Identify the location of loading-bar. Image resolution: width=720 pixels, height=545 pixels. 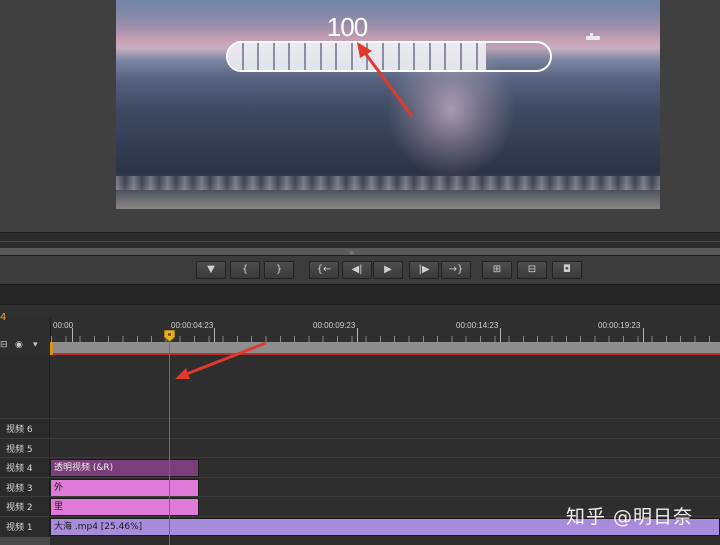
(389, 56).